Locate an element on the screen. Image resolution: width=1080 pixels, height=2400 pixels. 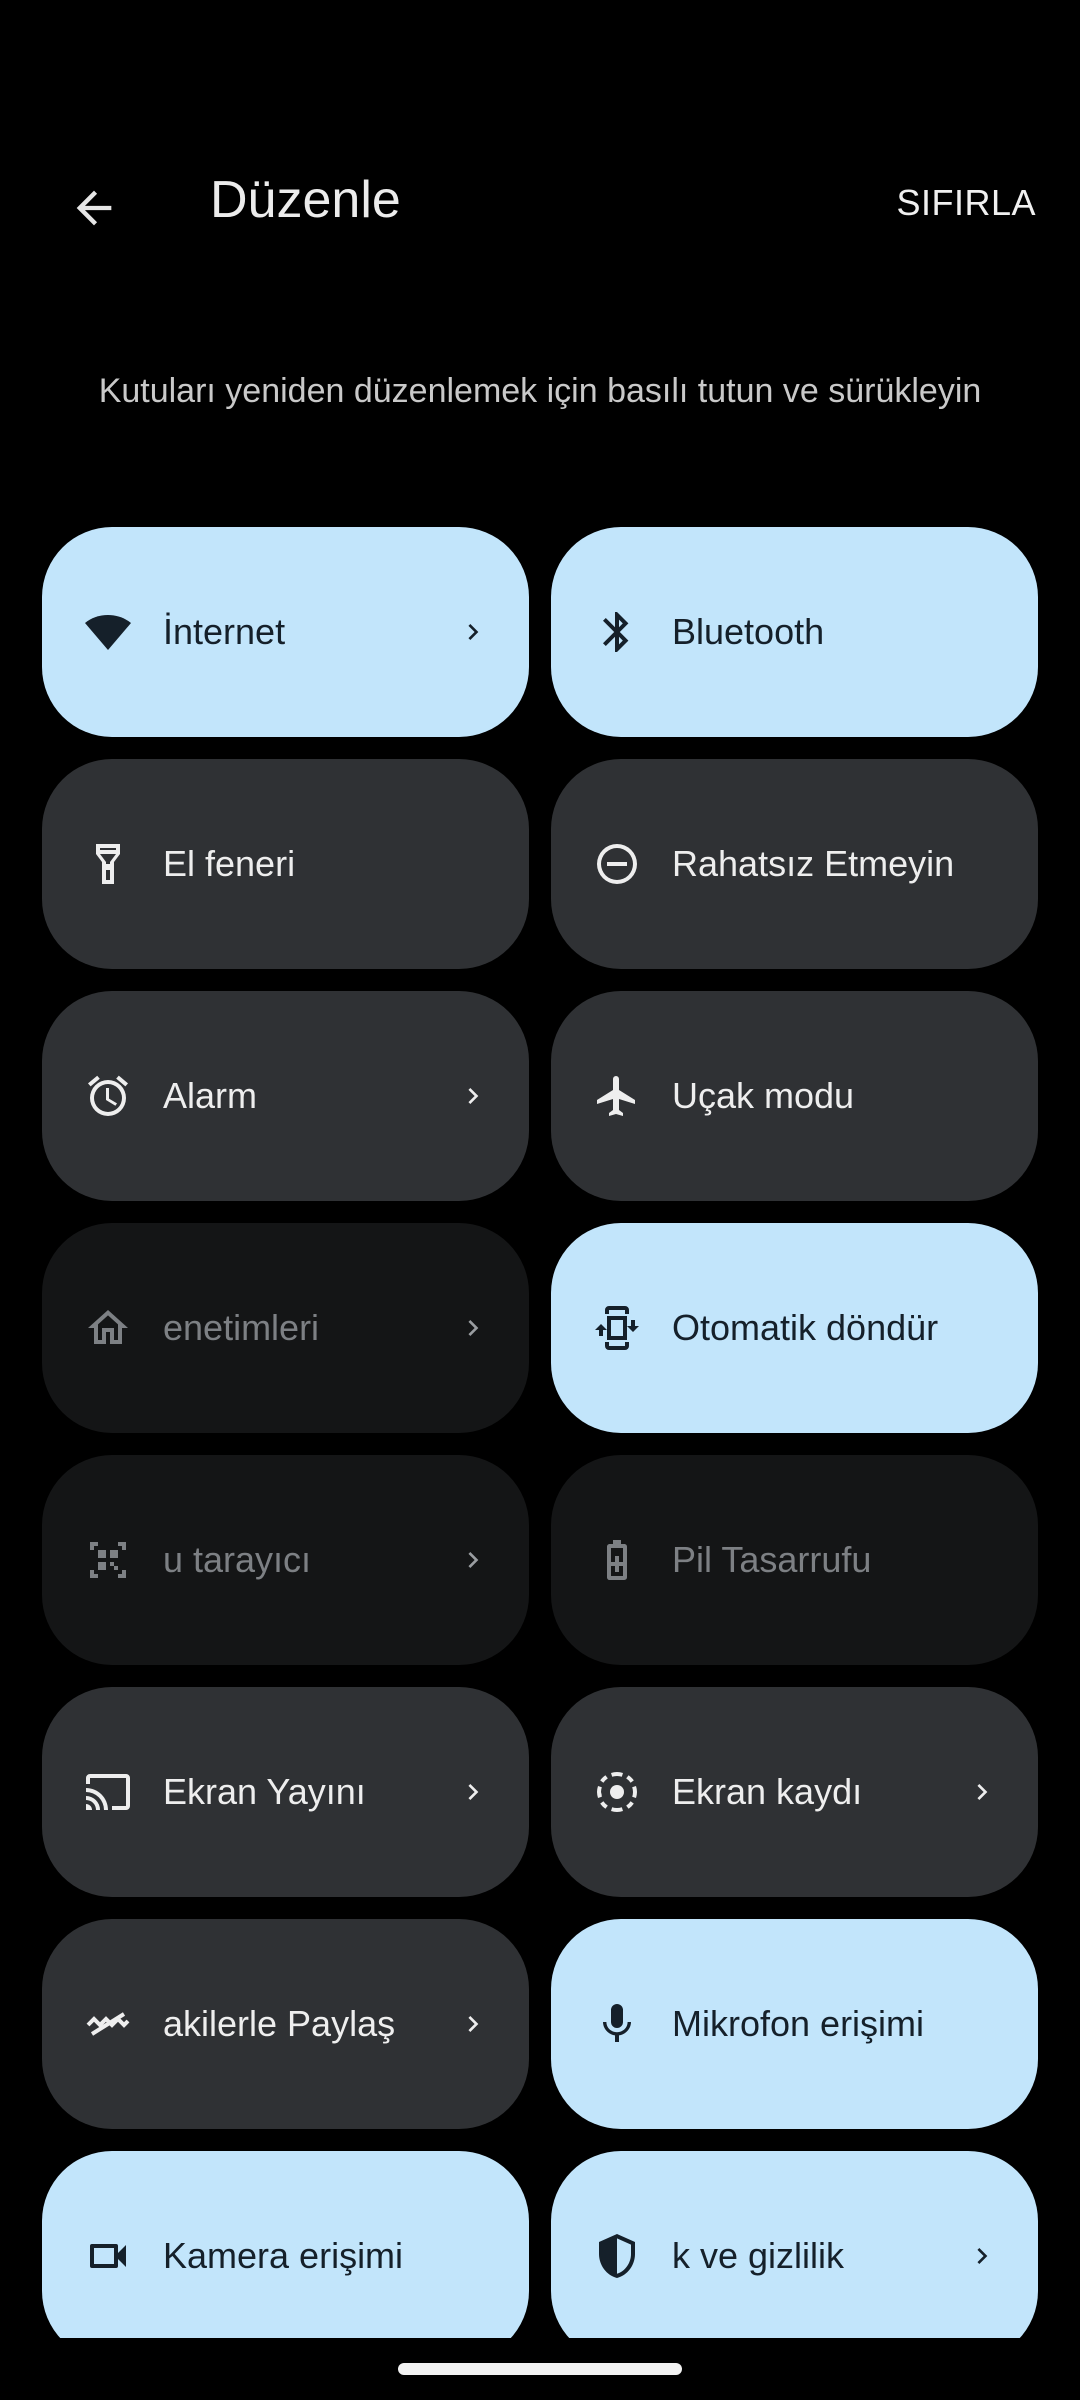
bluetooth-icon is located at coordinates (617, 632).